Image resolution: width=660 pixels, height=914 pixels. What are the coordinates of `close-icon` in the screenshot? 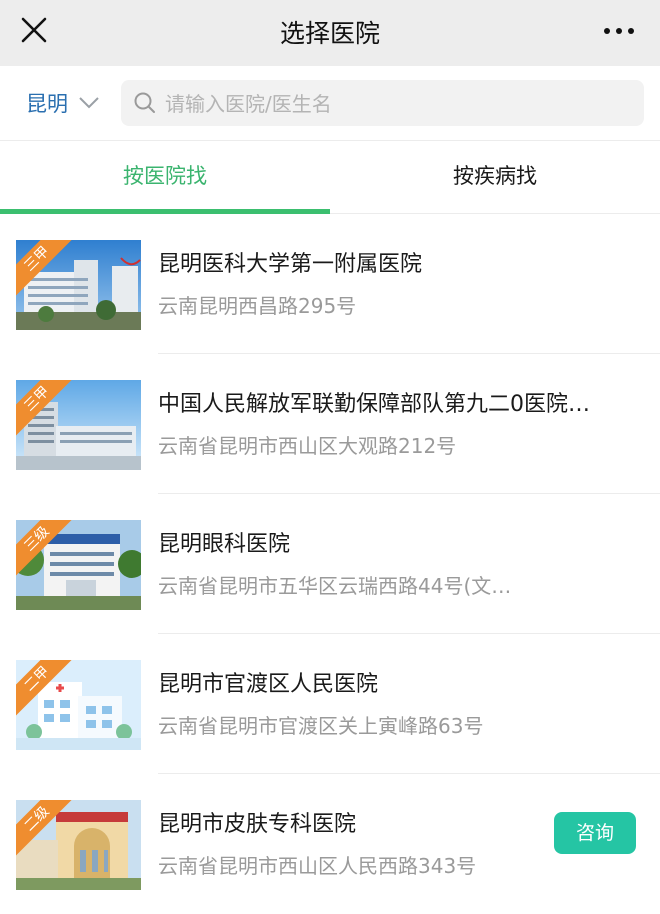 It's located at (34, 30).